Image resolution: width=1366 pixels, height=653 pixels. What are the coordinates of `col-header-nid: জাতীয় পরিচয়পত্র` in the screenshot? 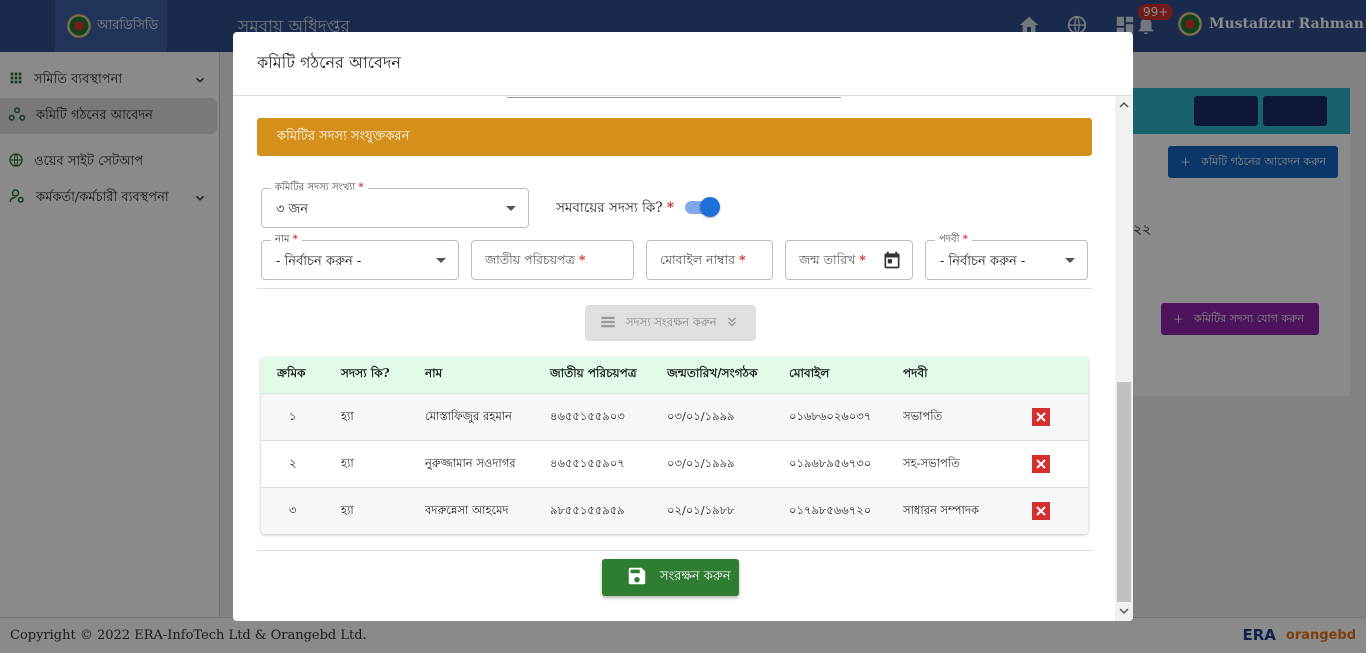 It's located at (593, 373).